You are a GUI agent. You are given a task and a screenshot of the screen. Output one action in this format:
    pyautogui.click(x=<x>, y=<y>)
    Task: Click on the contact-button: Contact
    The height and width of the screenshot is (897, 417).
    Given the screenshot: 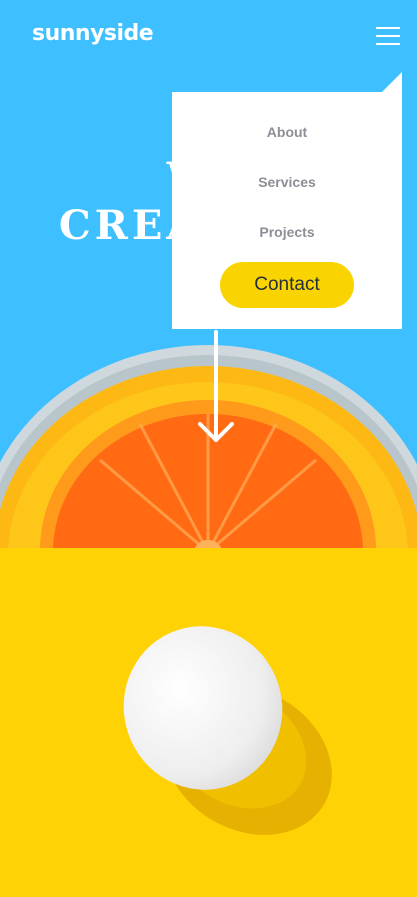 What is the action you would take?
    pyautogui.click(x=287, y=285)
    